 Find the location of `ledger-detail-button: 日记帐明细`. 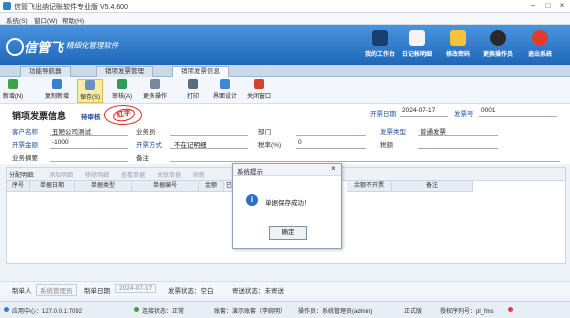

ledger-detail-button: 日记帐明细 is located at coordinates (417, 46).